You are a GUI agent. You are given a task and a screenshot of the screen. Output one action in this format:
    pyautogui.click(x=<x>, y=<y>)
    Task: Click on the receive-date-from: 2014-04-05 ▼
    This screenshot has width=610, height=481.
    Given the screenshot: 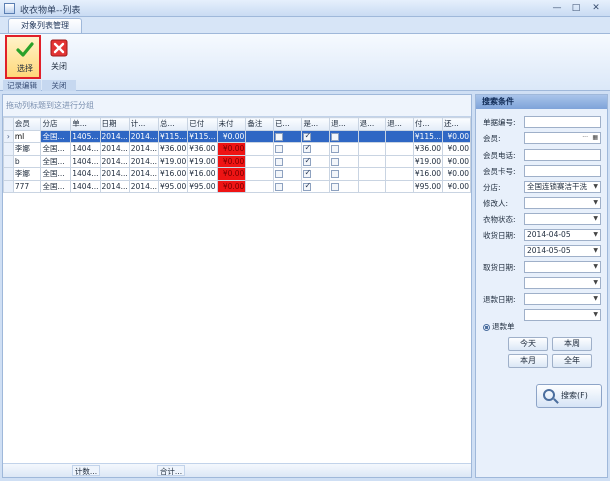 What is the action you would take?
    pyautogui.click(x=562, y=235)
    